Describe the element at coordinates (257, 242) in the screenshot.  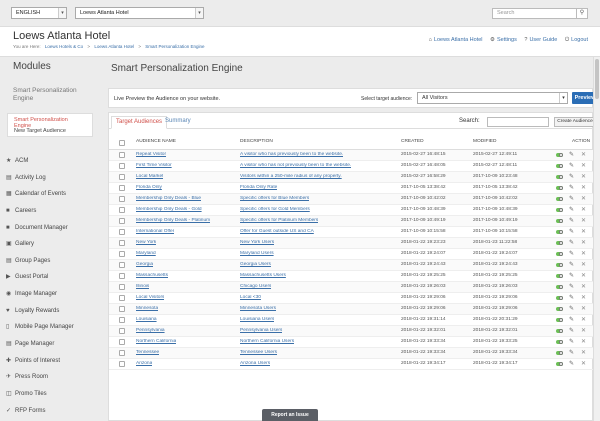
I see `audience-description-link: New York Users` at that location.